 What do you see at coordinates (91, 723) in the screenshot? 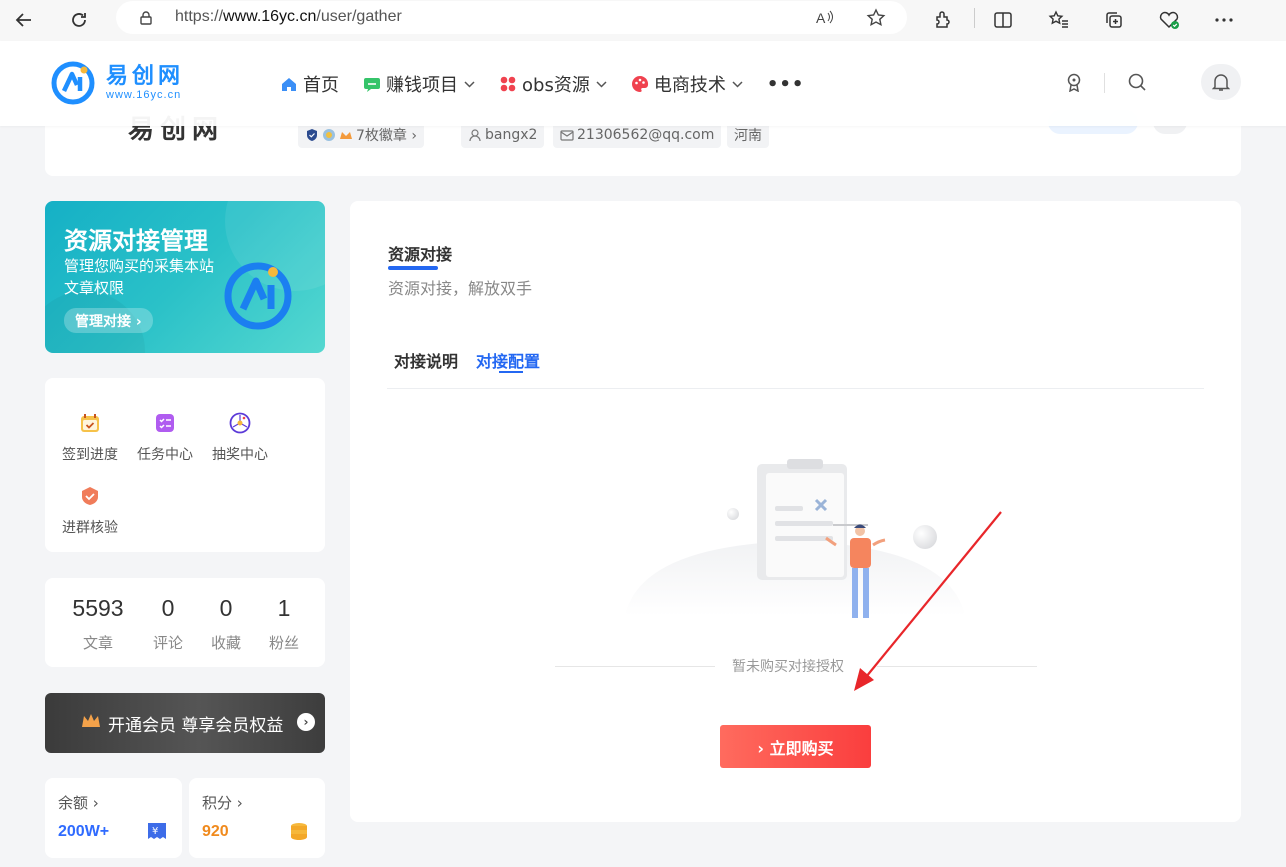
I see `crown-icon` at bounding box center [91, 723].